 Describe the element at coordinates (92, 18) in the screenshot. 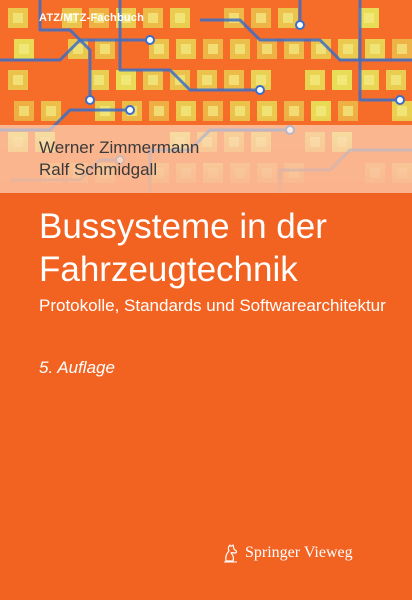

I see `series-label: ATZ/MTZ-Fachbuch` at that location.